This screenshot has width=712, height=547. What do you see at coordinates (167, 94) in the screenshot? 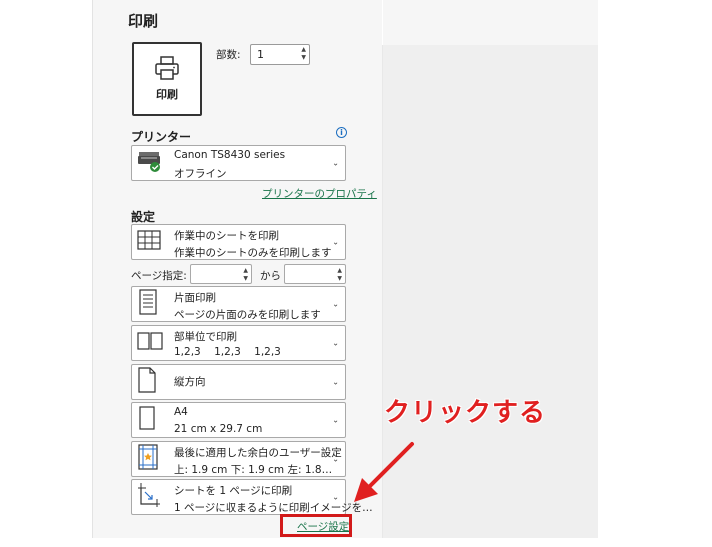
I see `print-button-label: 印刷` at bounding box center [167, 94].